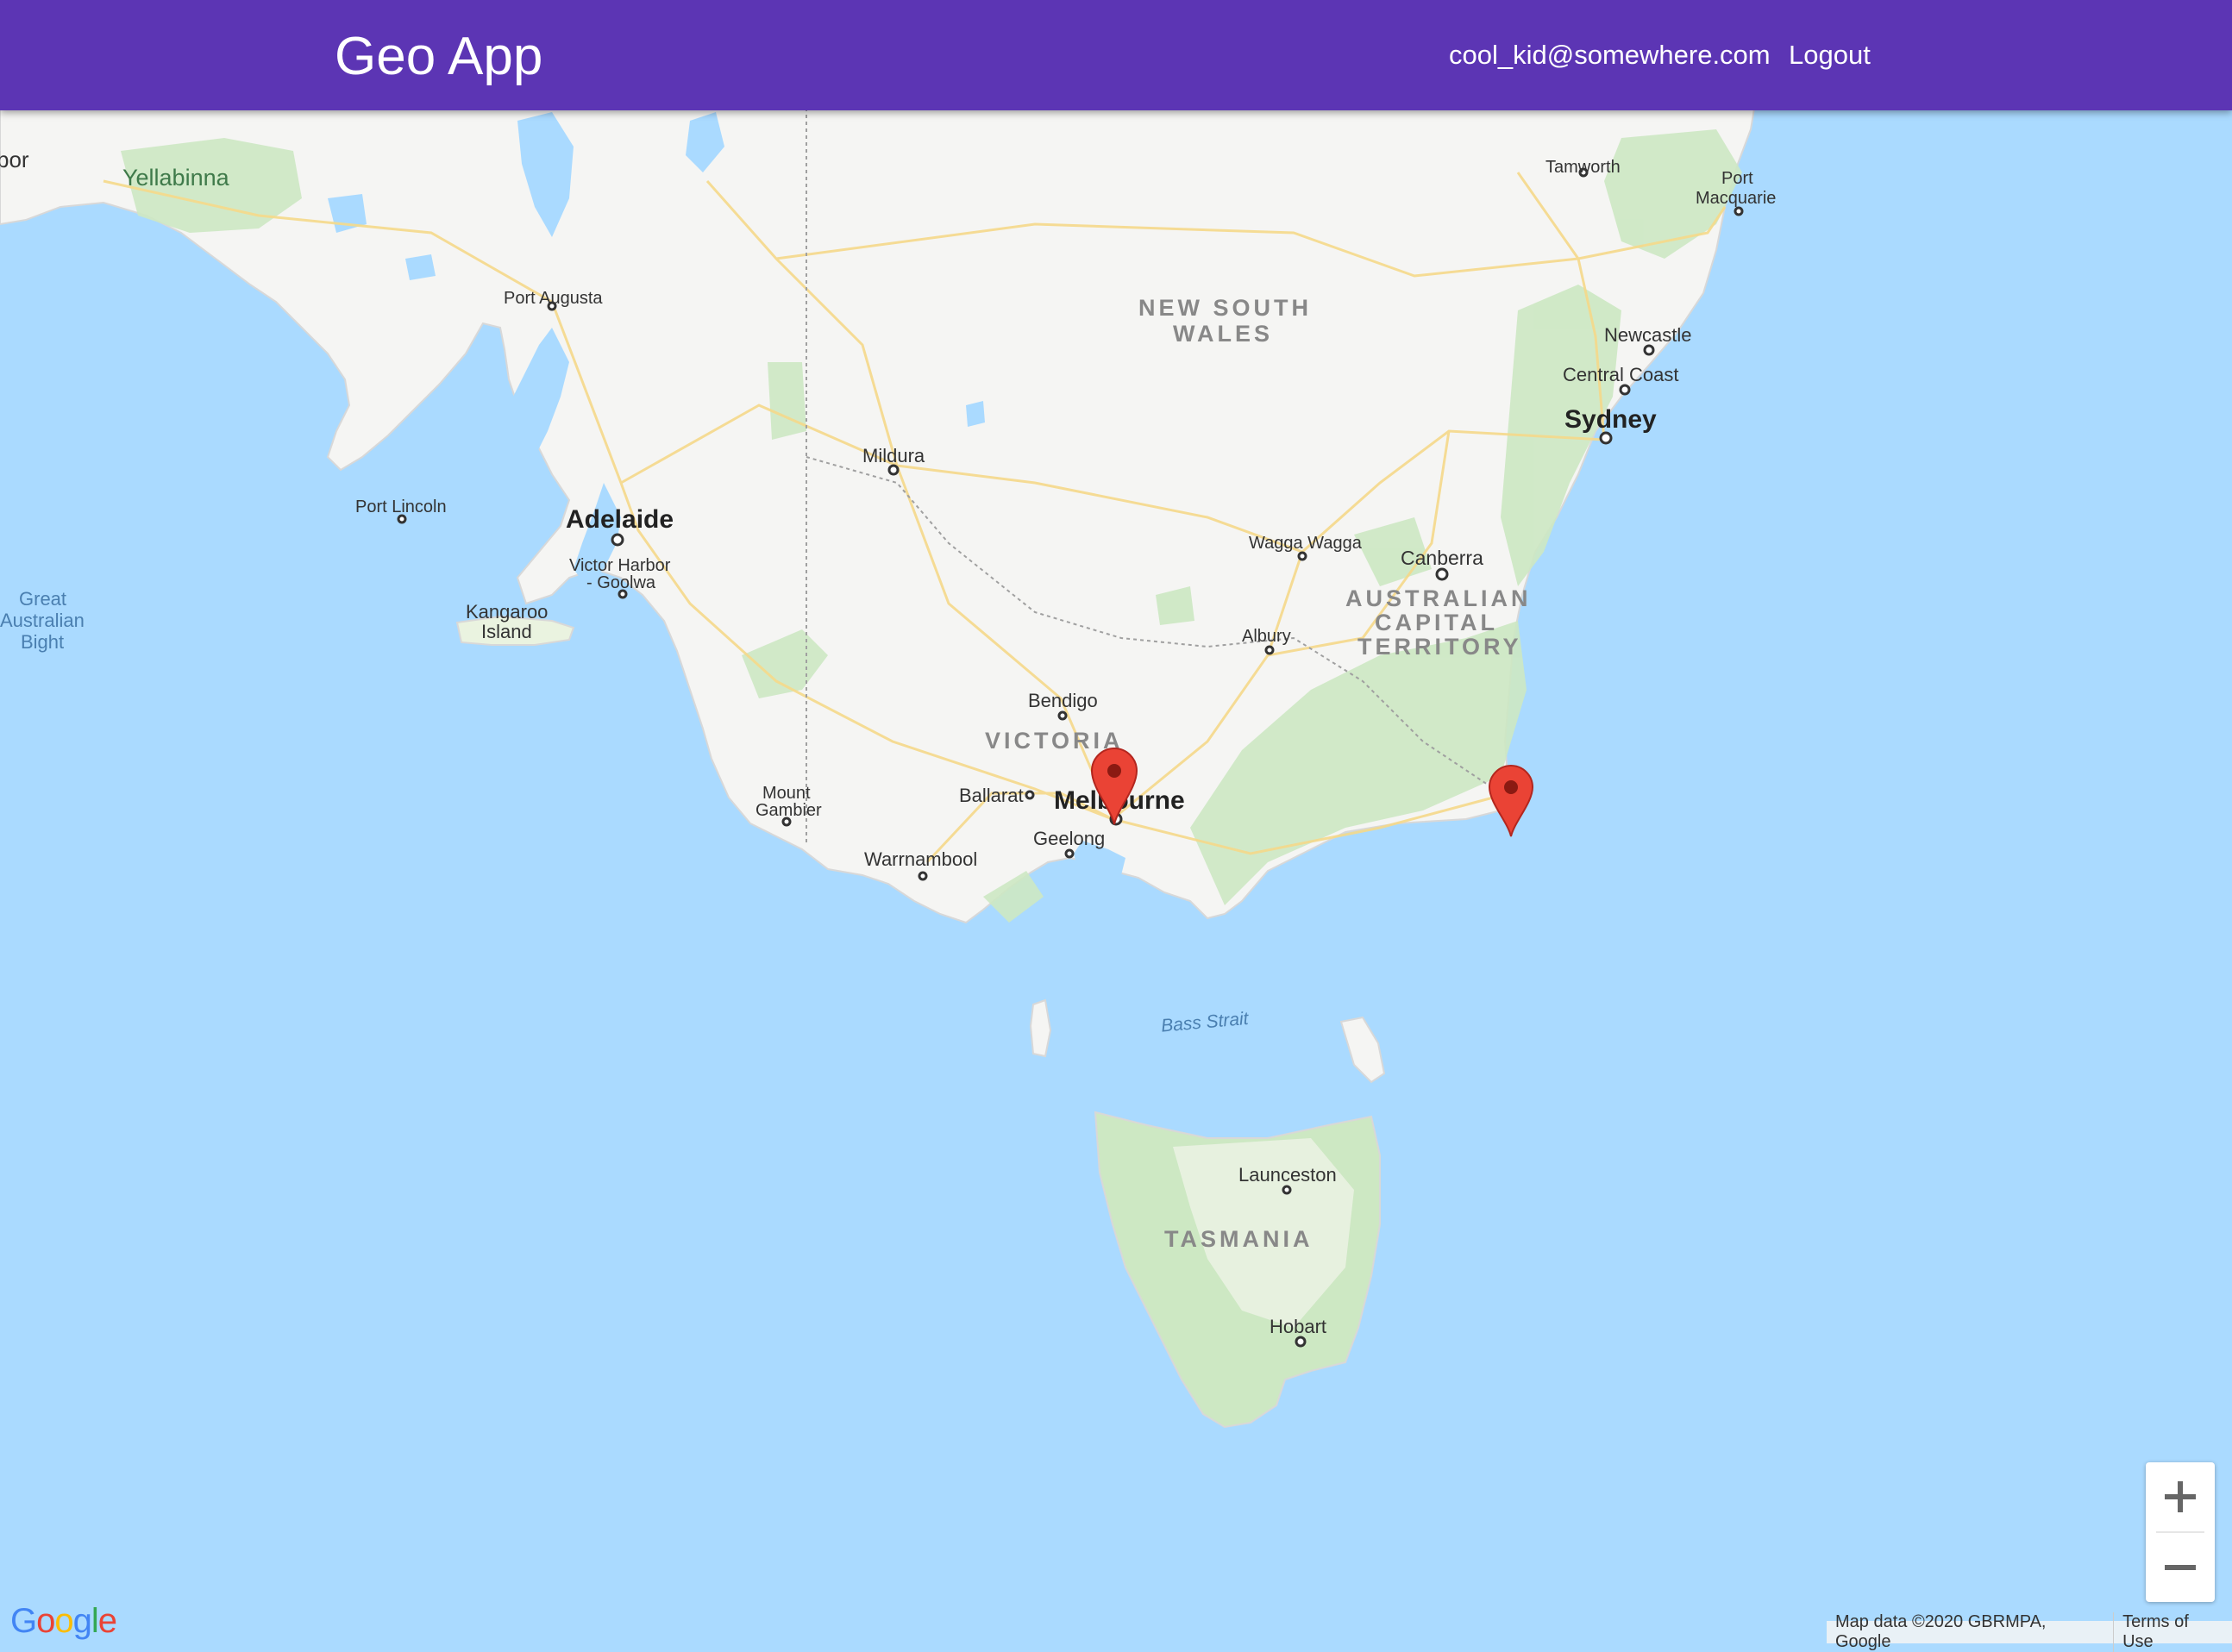 The image size is (2232, 1652). What do you see at coordinates (620, 565) in the screenshot?
I see `map-label-victor-harbor-1: Victor Harbor` at bounding box center [620, 565].